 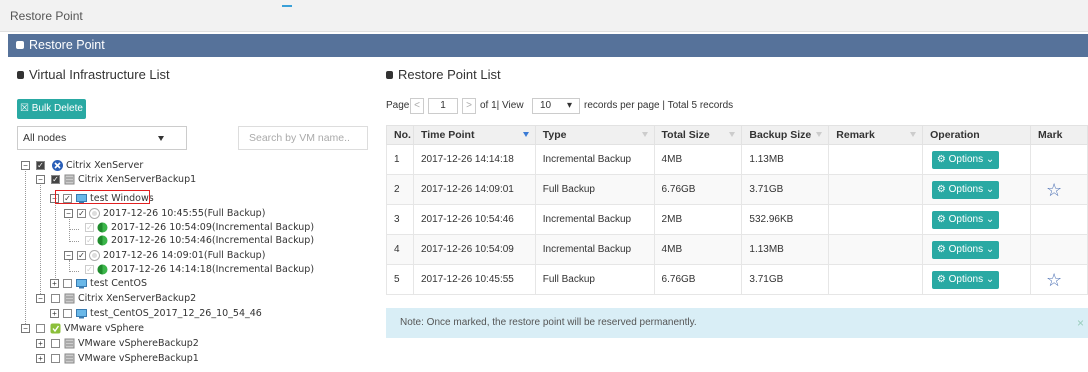 What do you see at coordinates (104, 166) in the screenshot?
I see `tree-node-label: Citrix XenServer` at bounding box center [104, 166].